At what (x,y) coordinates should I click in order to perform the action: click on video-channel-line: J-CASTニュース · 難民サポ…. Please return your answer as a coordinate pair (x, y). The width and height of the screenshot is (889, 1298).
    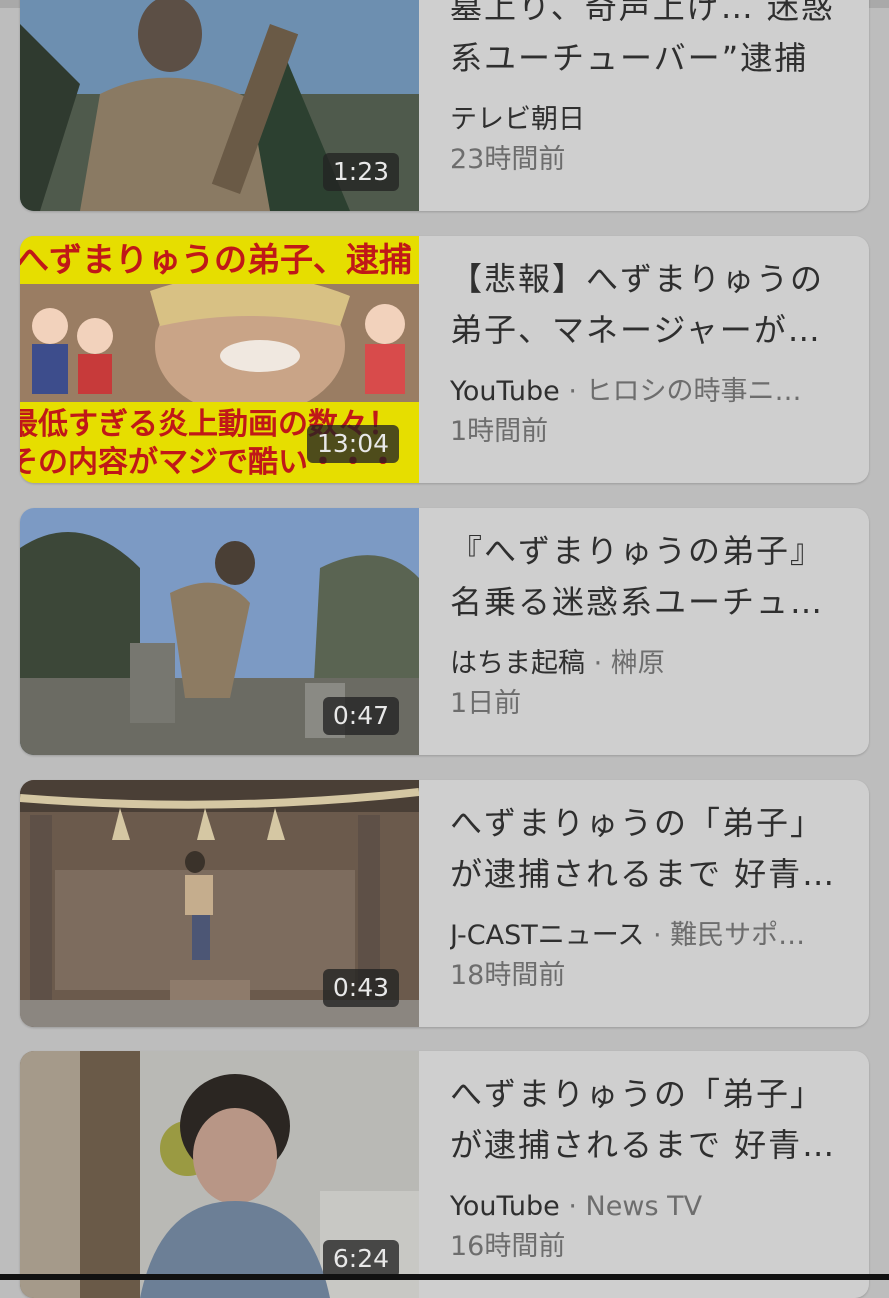
    Looking at the image, I should click on (647, 936).